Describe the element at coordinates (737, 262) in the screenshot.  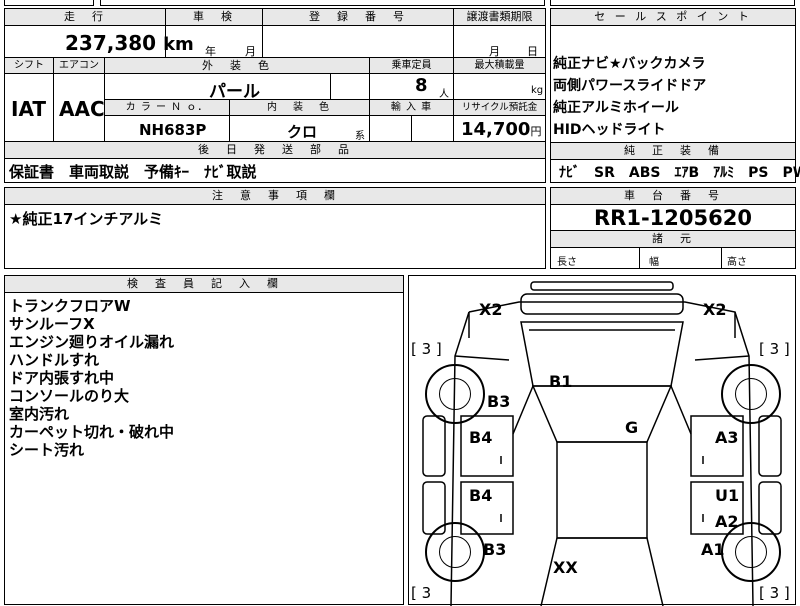
I see `height-label: 高さ` at that location.